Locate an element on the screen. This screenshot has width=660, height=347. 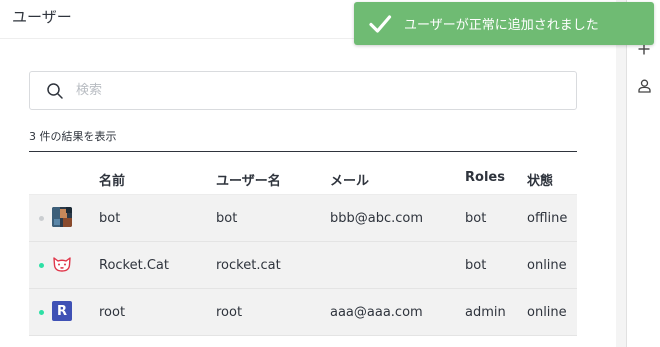
success-toast: ユーザーが正常に追加されました is located at coordinates (504, 23).